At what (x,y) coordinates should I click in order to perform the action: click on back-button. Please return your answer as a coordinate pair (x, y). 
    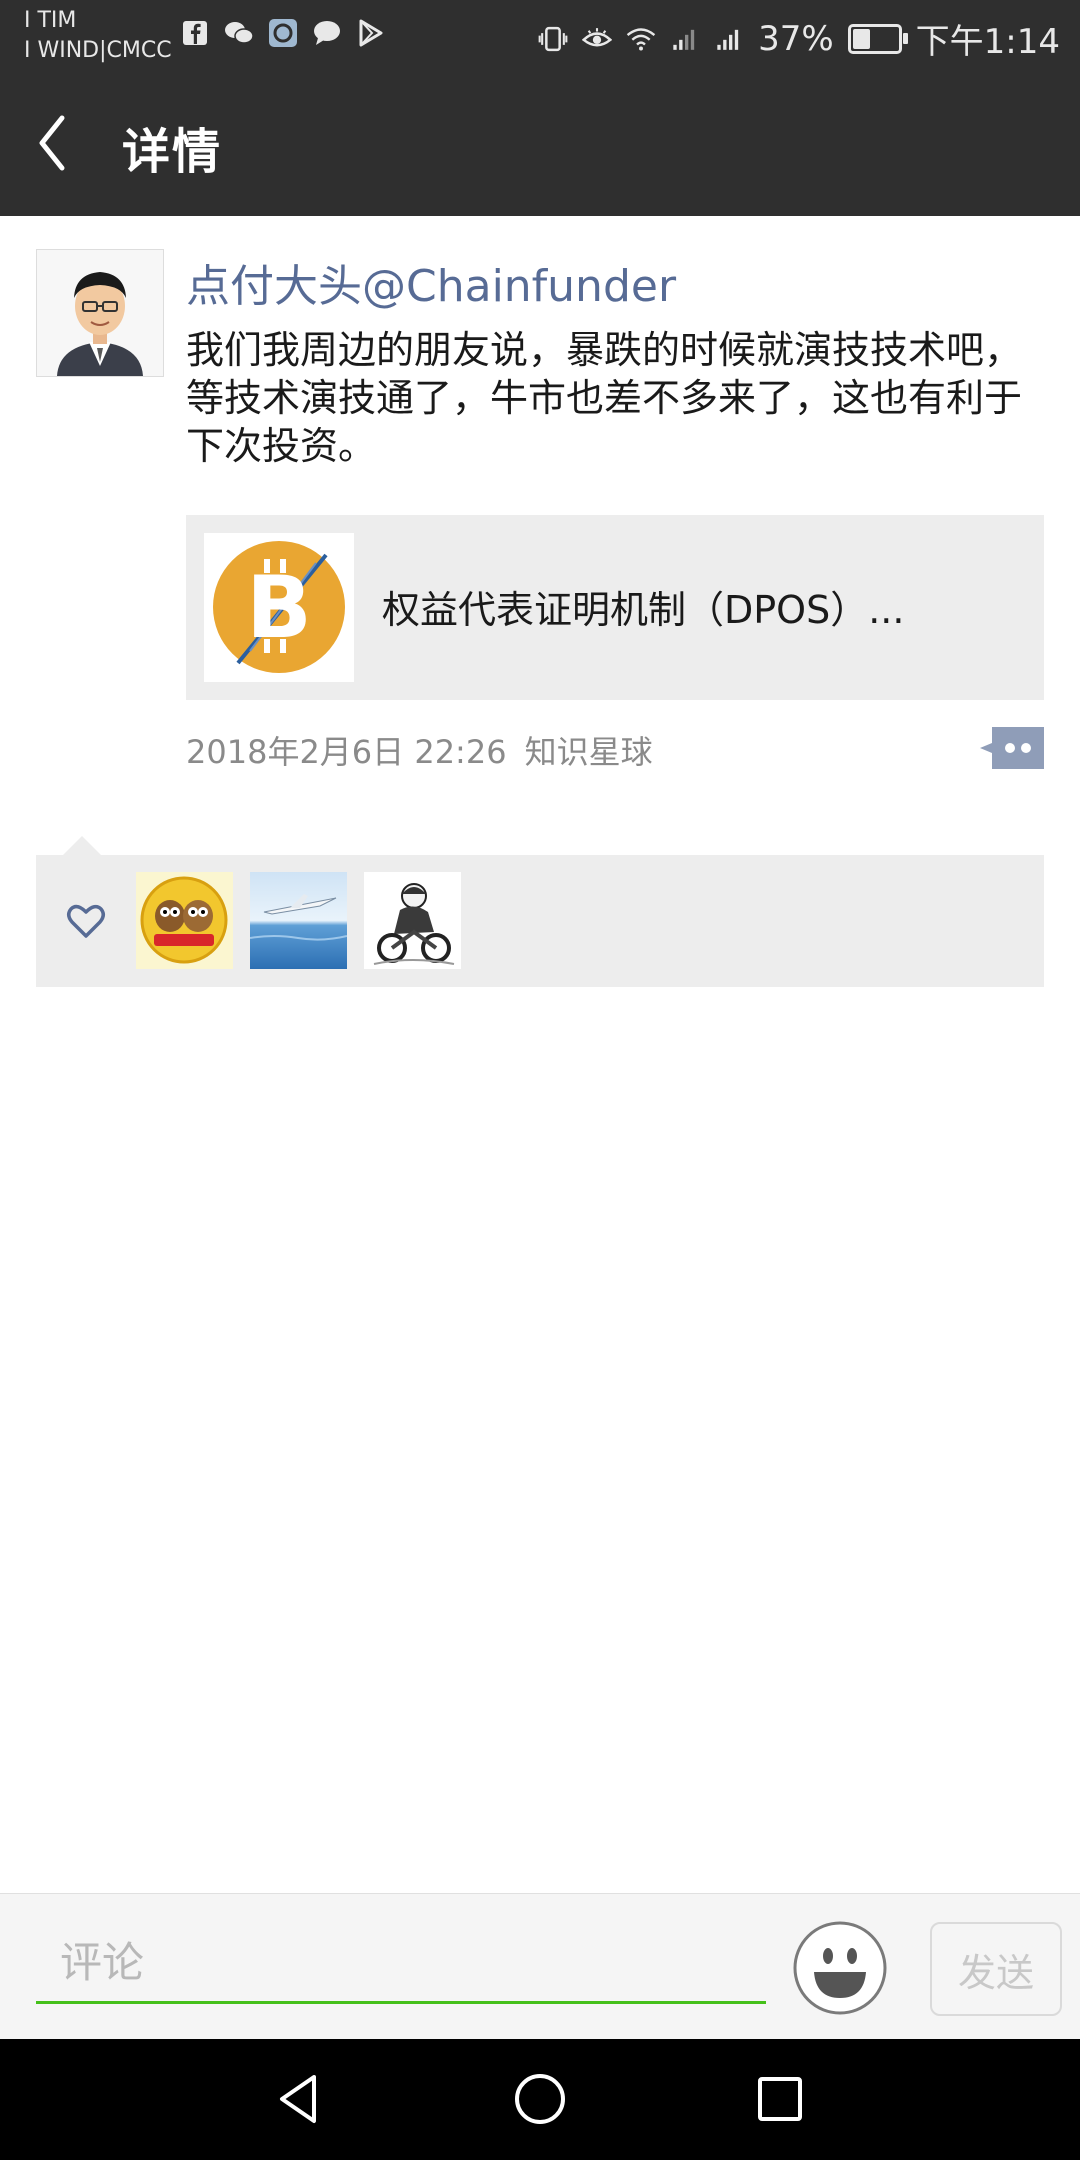
    Looking at the image, I should click on (60, 143).